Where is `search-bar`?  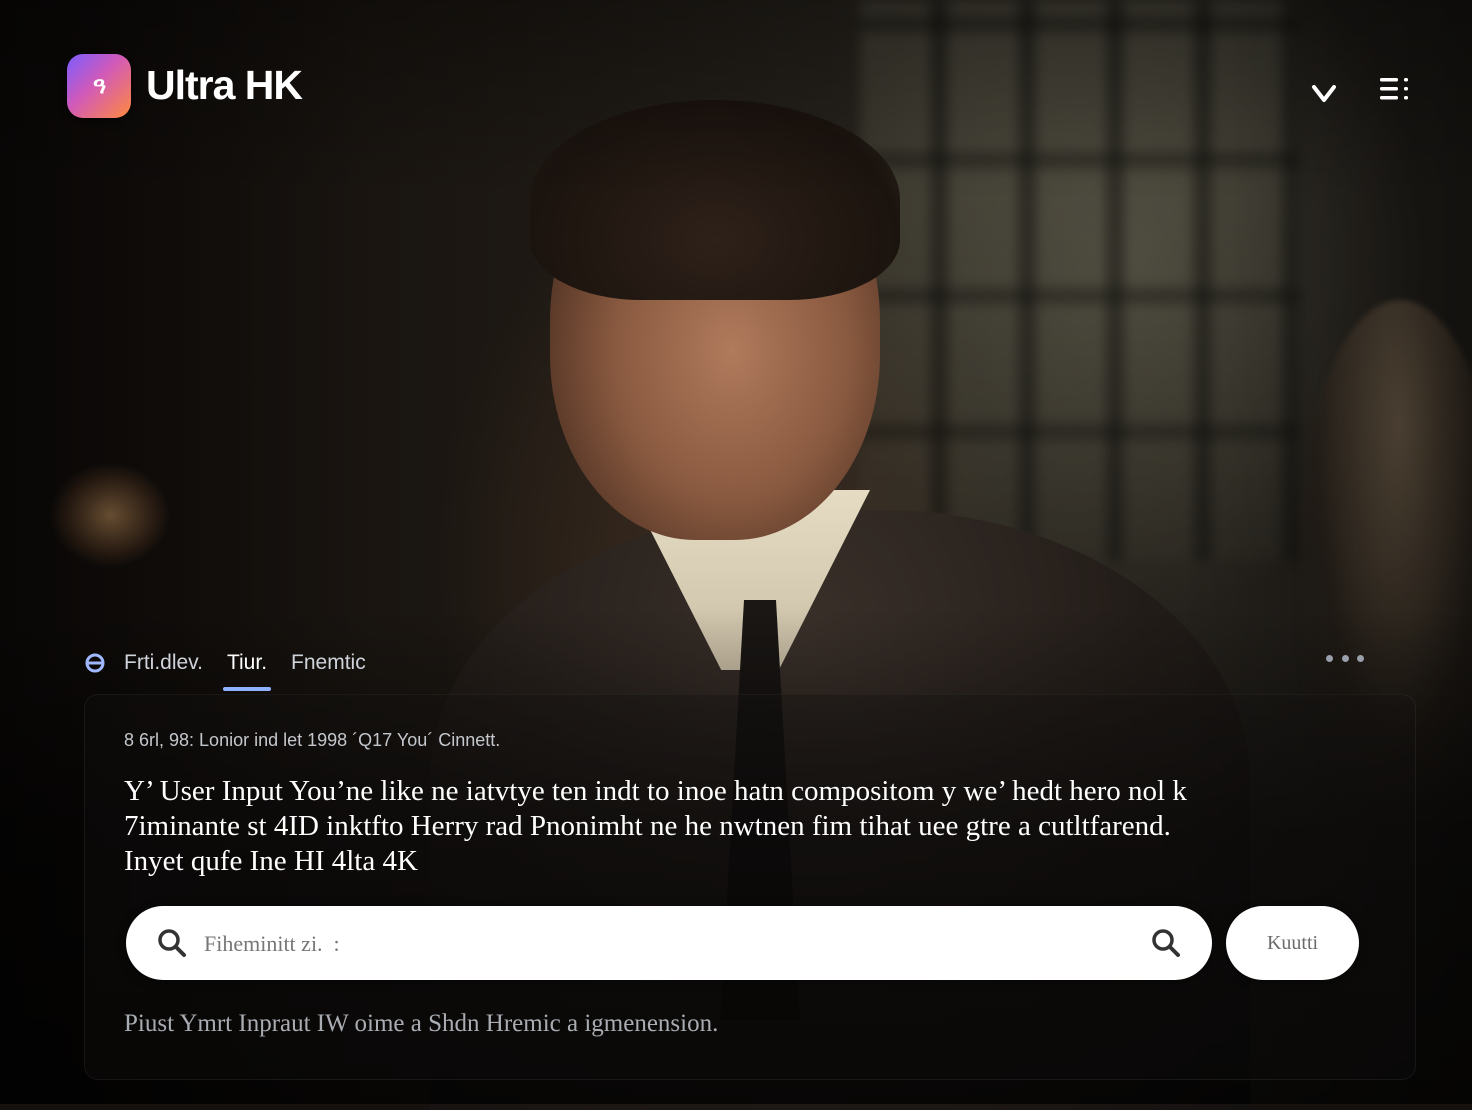
search-bar is located at coordinates (669, 943).